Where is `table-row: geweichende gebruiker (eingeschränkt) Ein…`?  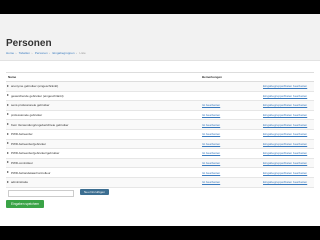
table-row: geweichende gebruiker (eingeschränkt) Ein… is located at coordinates (160, 97).